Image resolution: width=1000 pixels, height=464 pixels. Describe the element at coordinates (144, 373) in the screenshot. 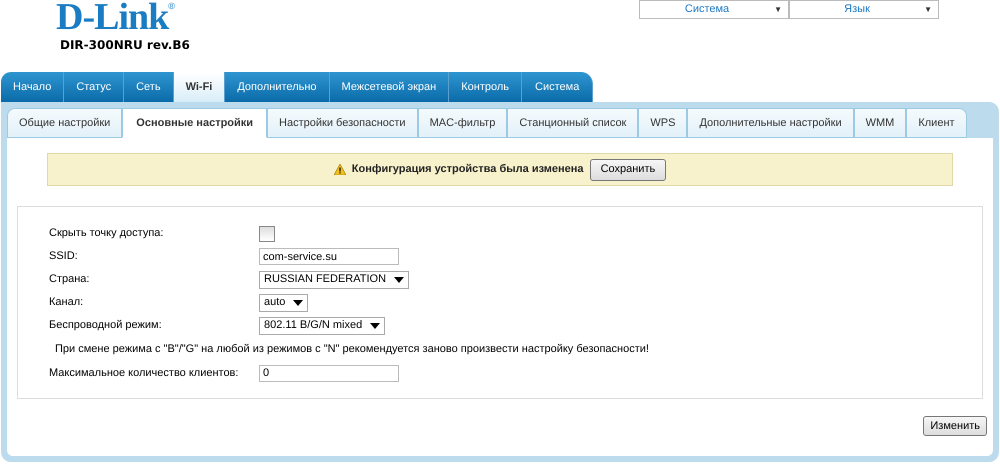

I see `field-label: Максимальное количество клиентов:` at that location.